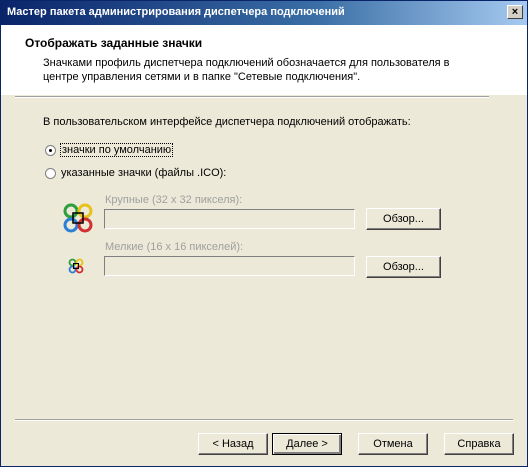 The height and width of the screenshot is (467, 528). I want to click on small-icon-label: Мелкие (16 x 16 пикселей):, so click(174, 247).